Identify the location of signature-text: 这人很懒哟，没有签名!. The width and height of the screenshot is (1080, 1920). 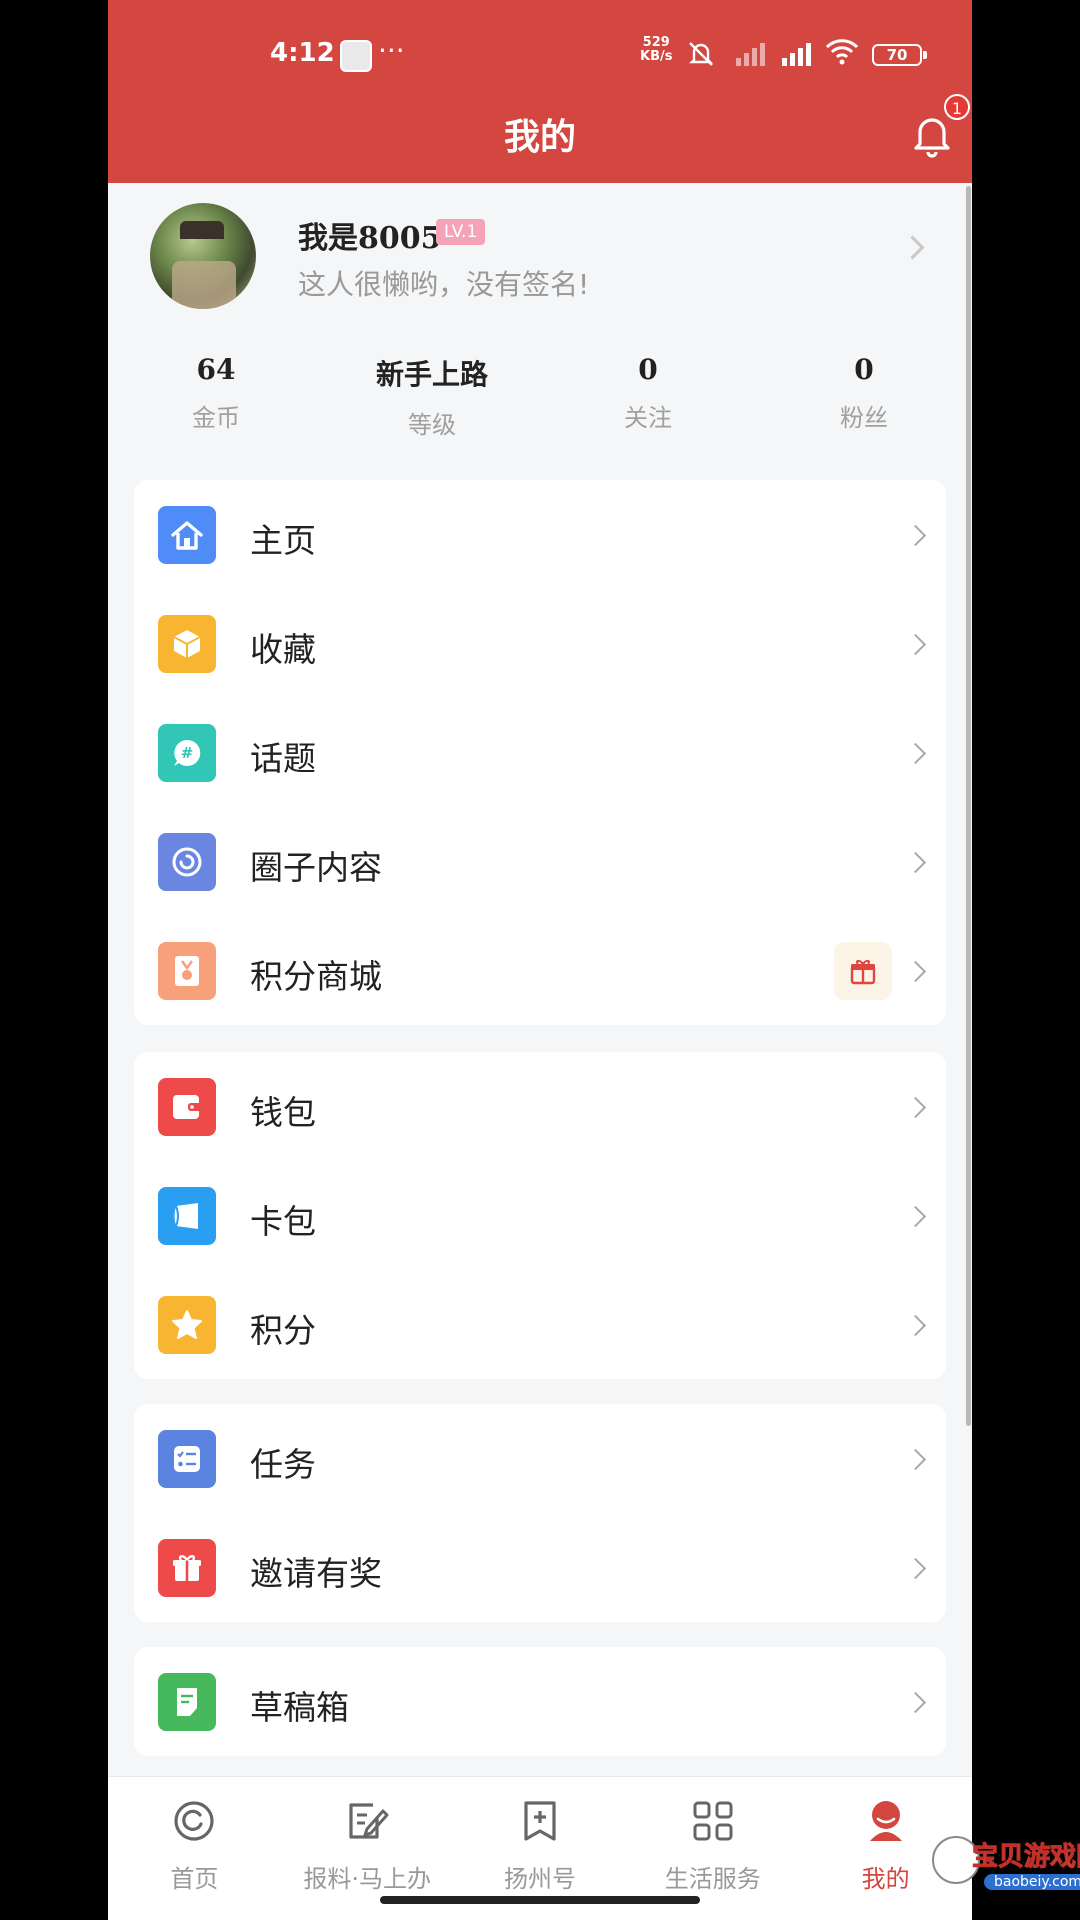
(444, 284).